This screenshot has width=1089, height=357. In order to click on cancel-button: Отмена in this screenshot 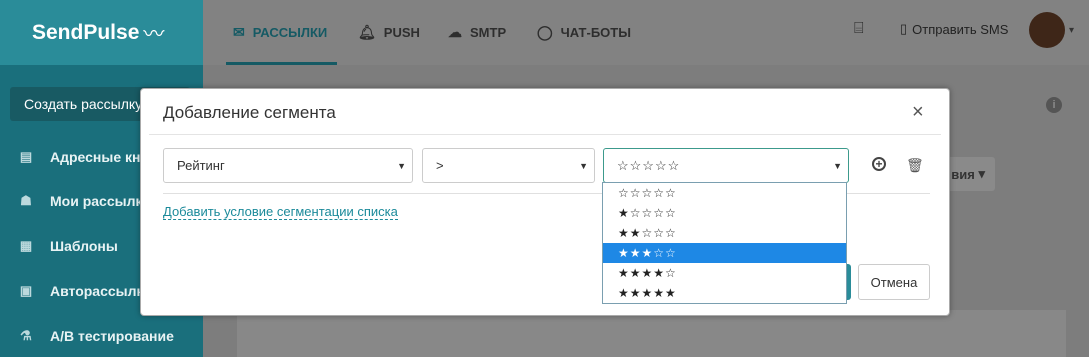, I will do `click(894, 282)`.